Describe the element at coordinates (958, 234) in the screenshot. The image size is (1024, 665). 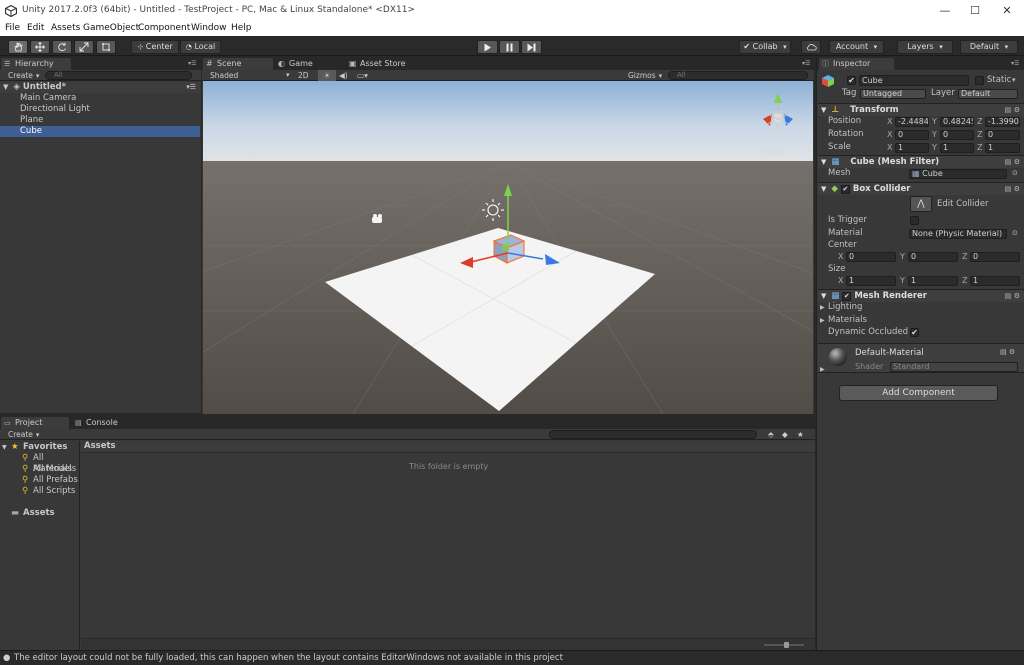
I see `physic-material-field: None (Physic Material)` at that location.